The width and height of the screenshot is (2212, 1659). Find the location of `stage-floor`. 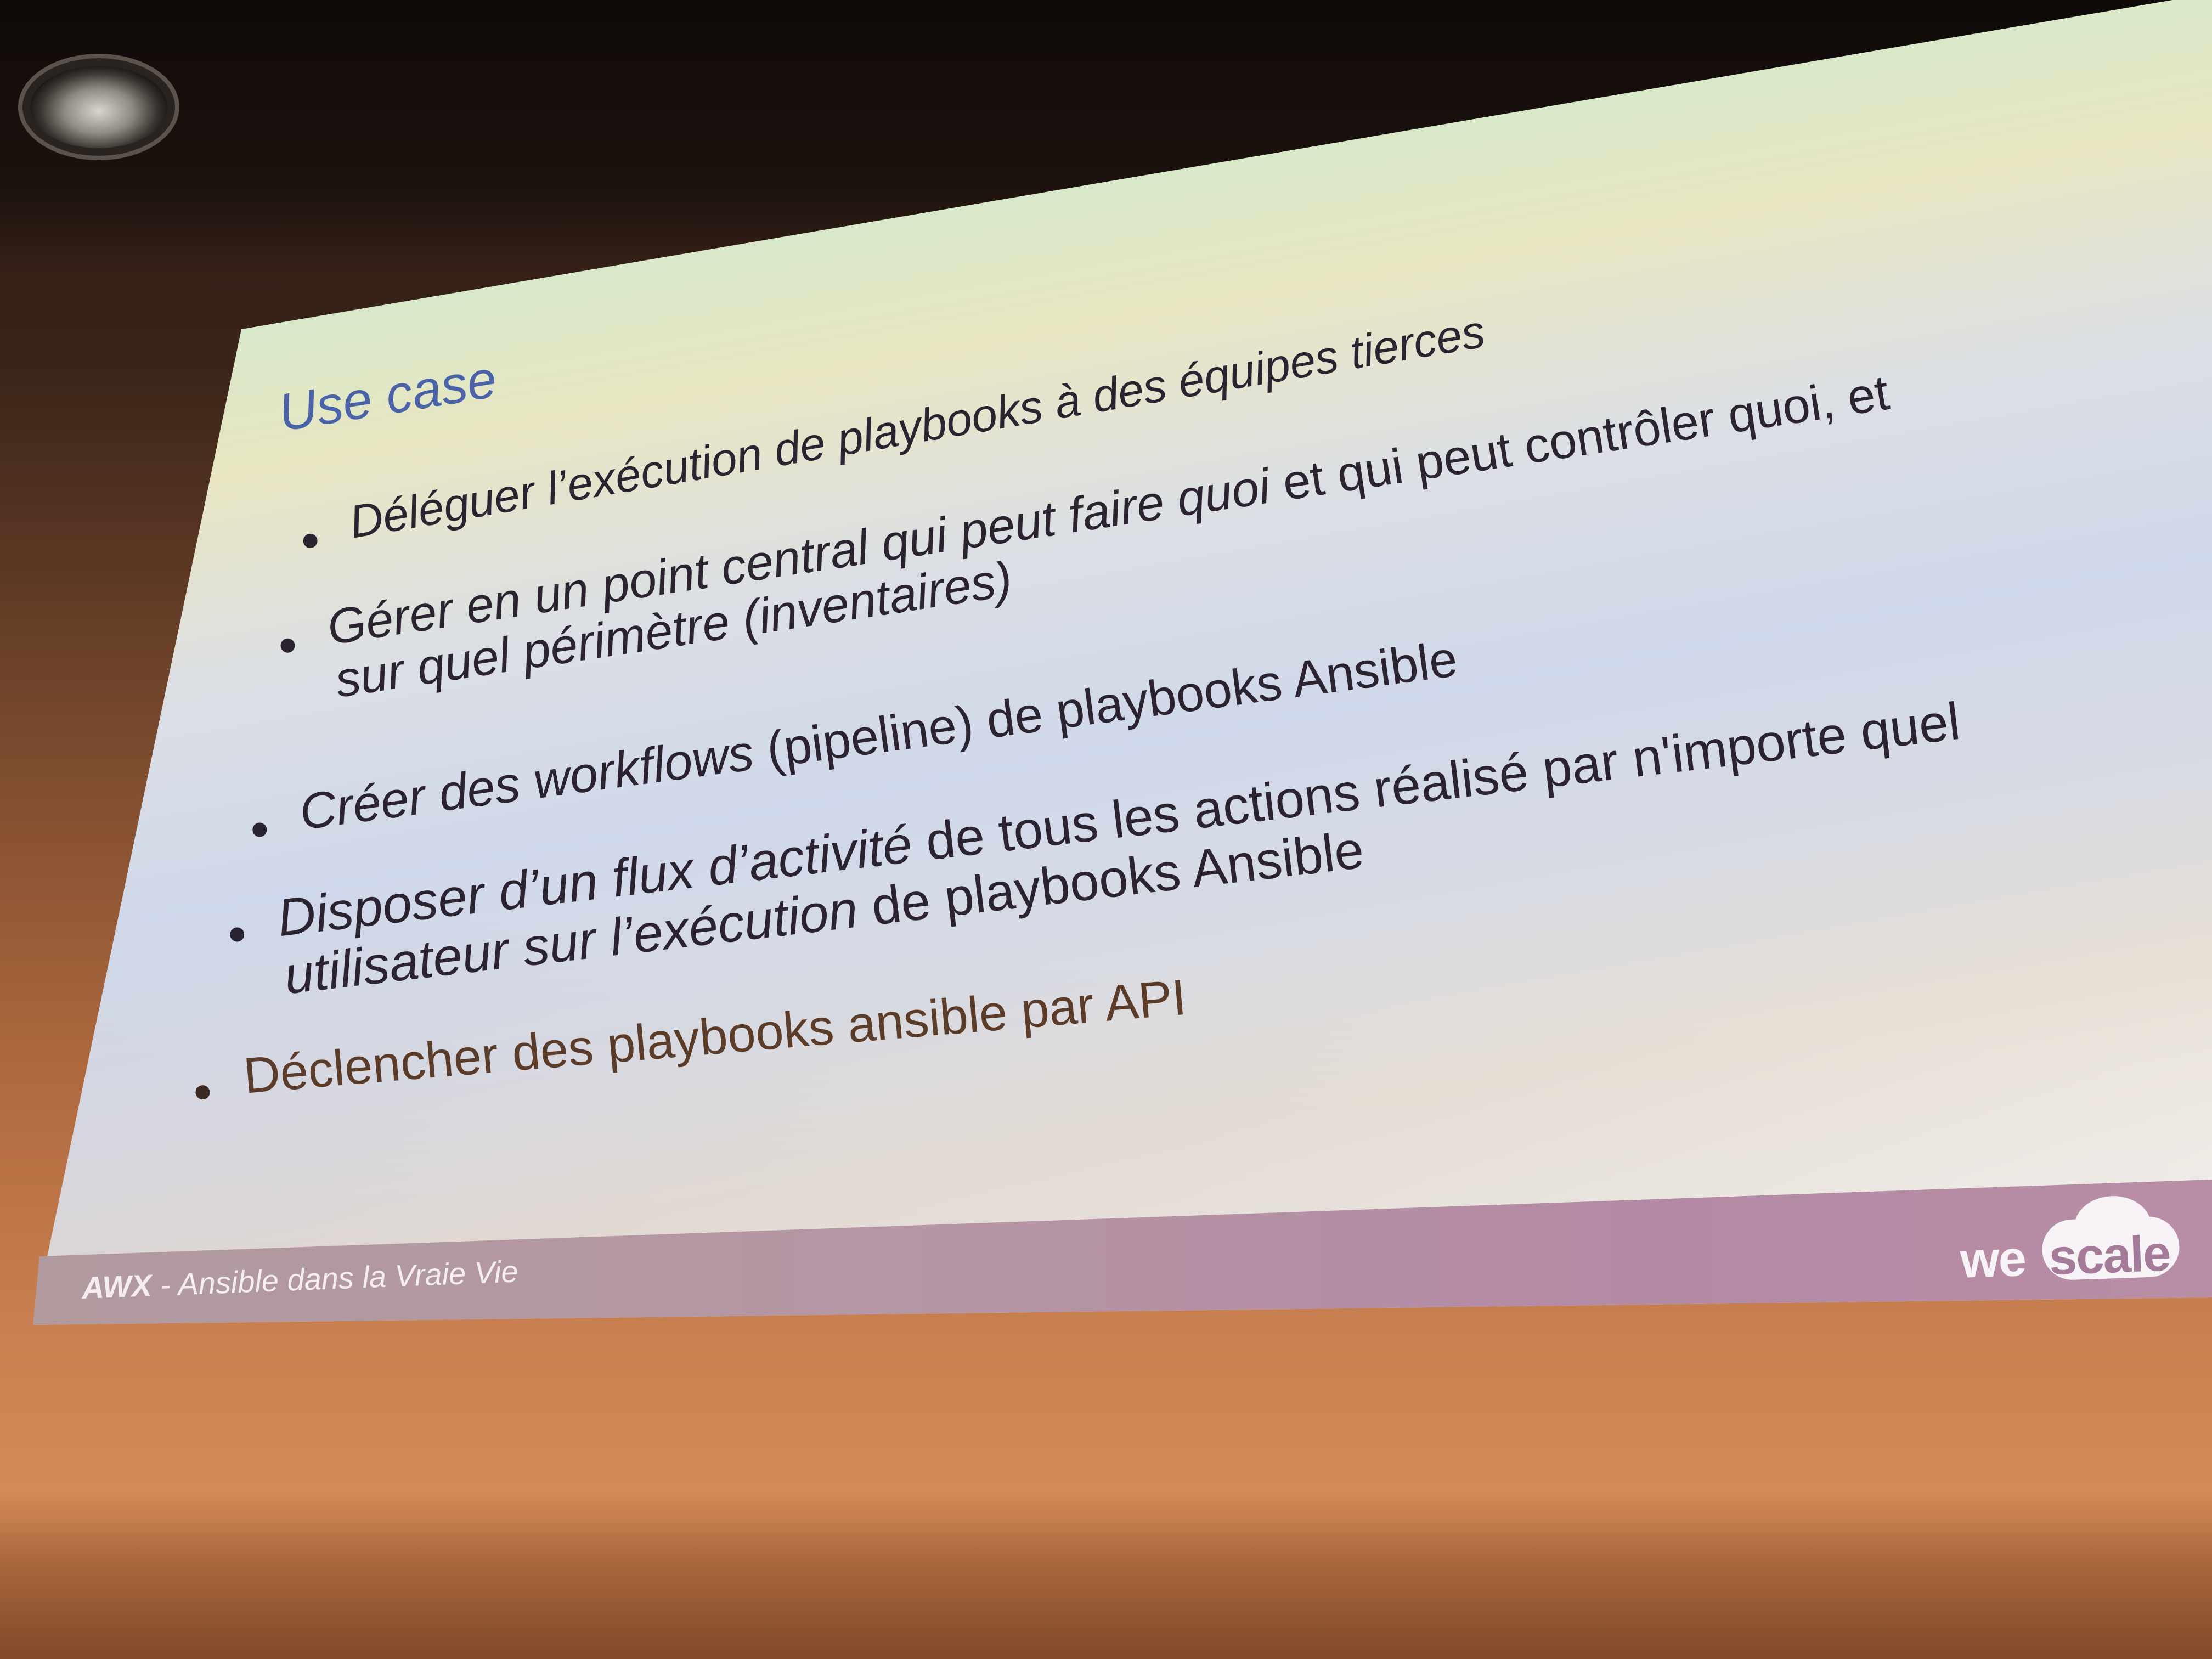

stage-floor is located at coordinates (1106, 1575).